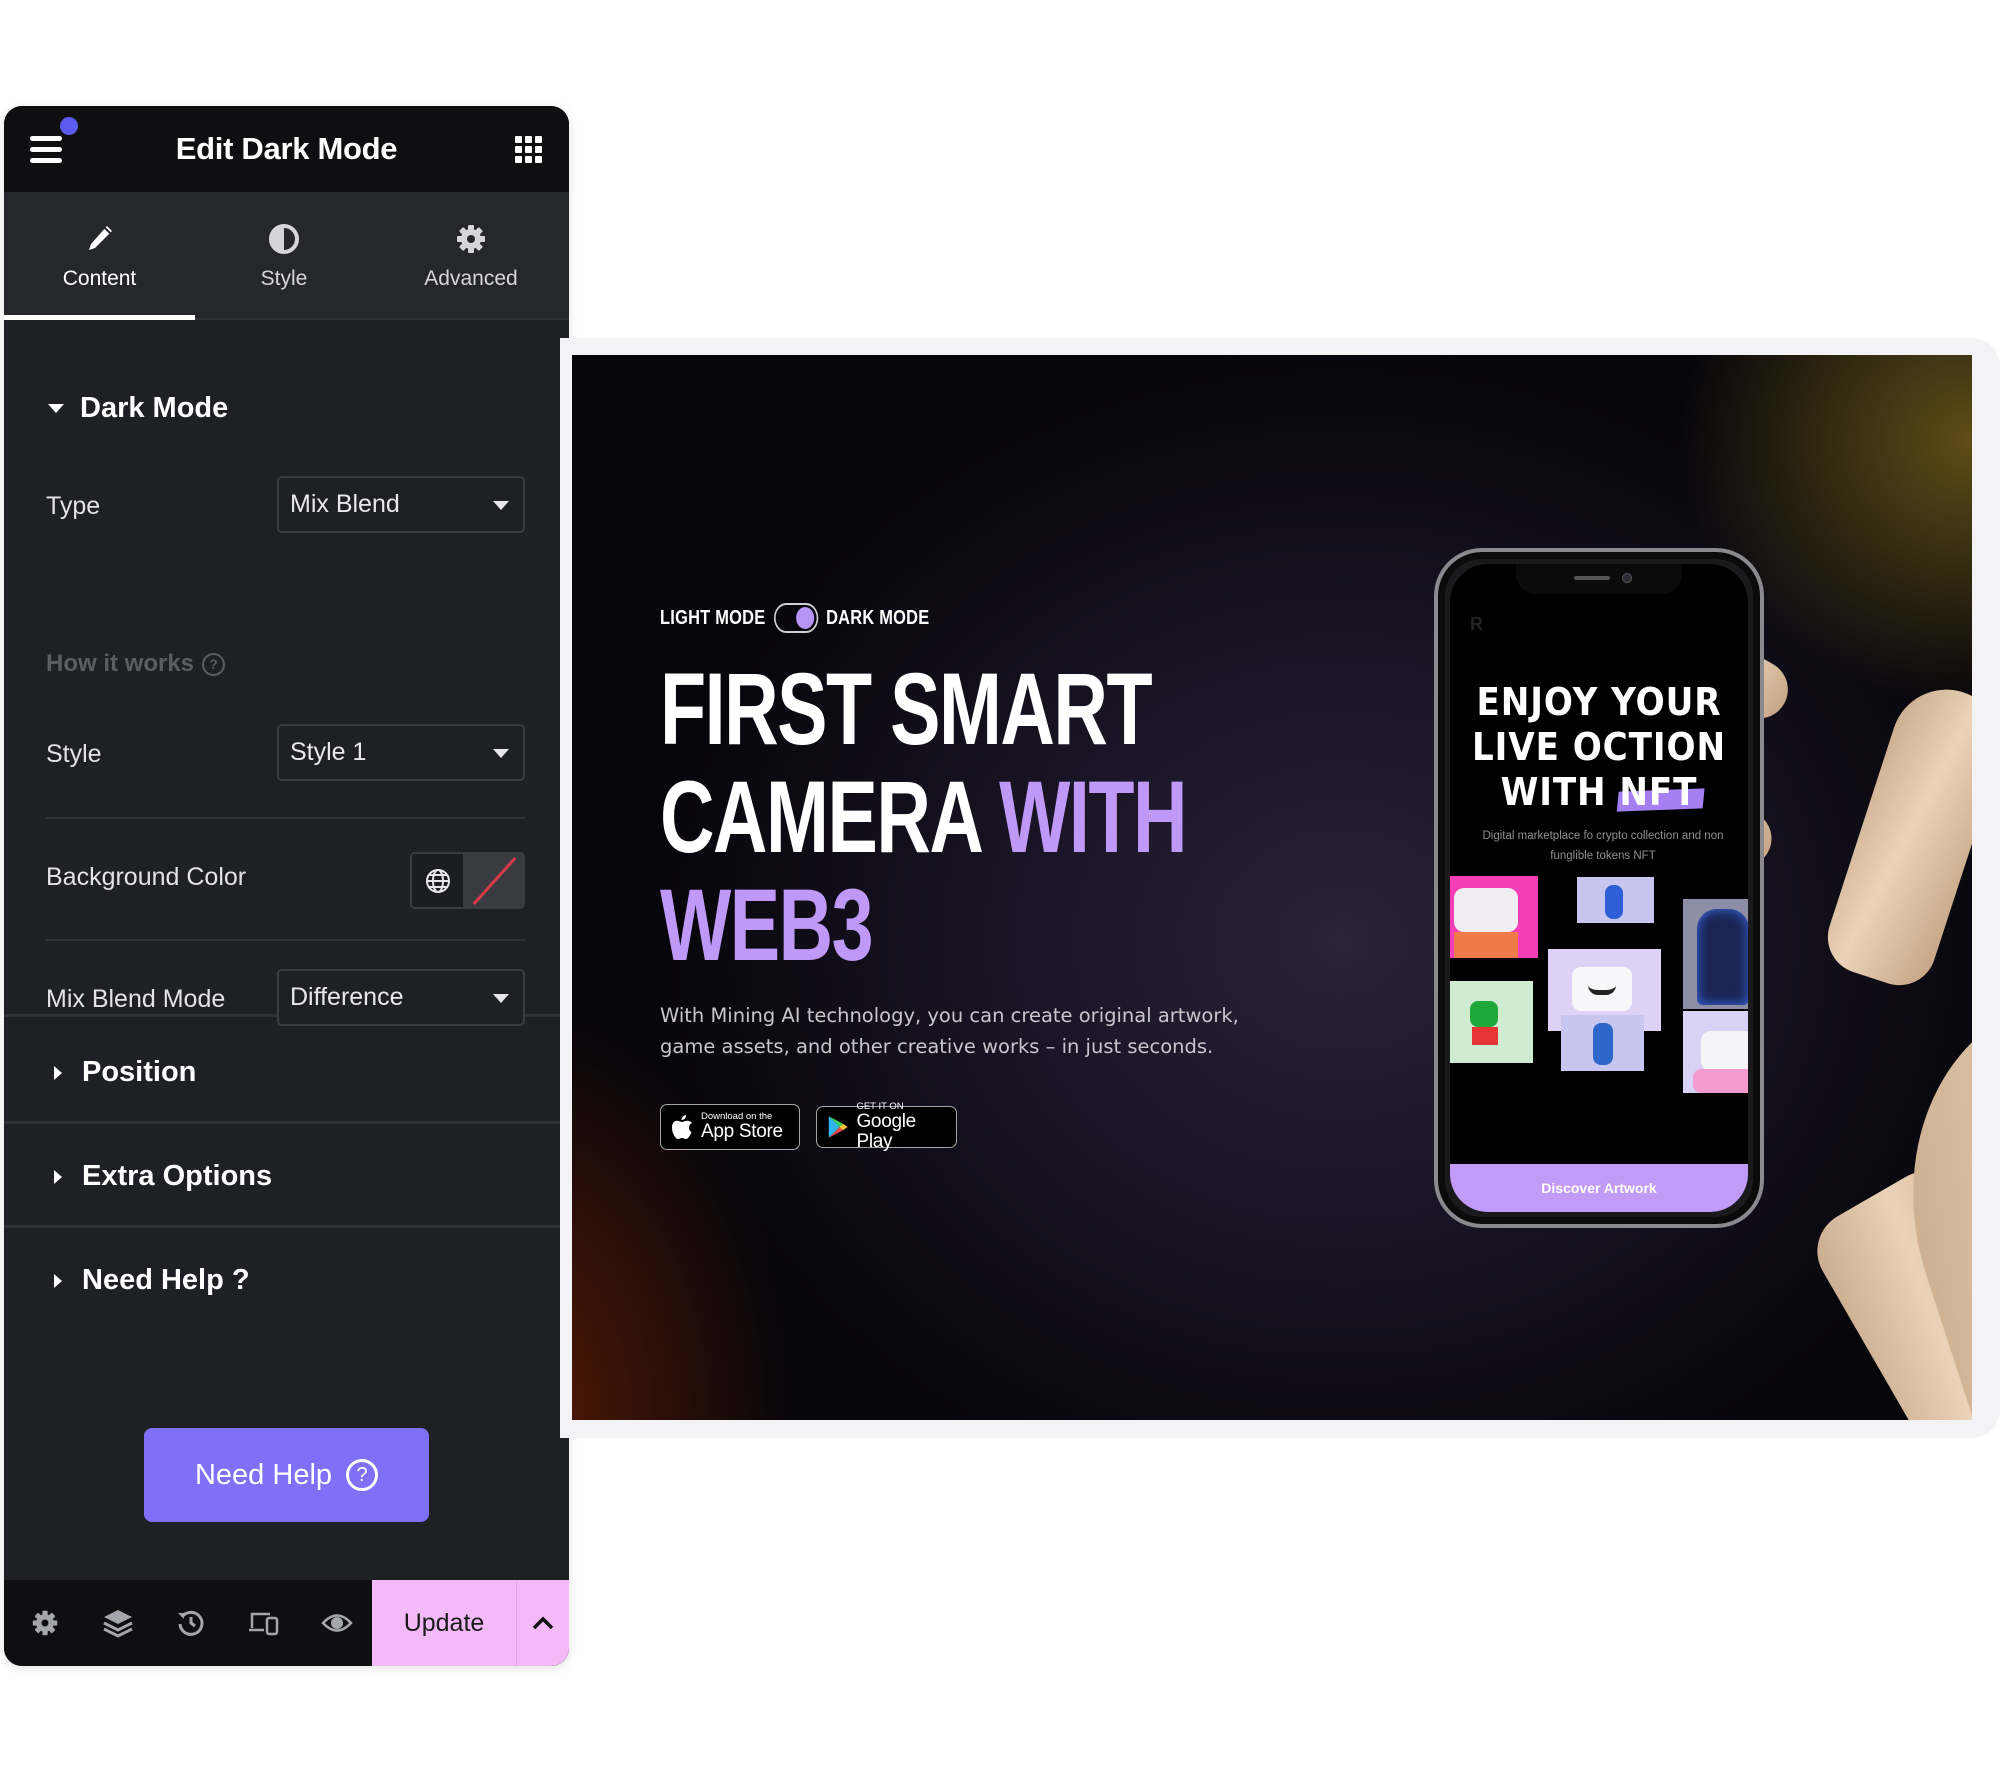 Image resolution: width=2000 pixels, height=1782 pixels. What do you see at coordinates (69, 126) in the screenshot?
I see `notification-dot` at bounding box center [69, 126].